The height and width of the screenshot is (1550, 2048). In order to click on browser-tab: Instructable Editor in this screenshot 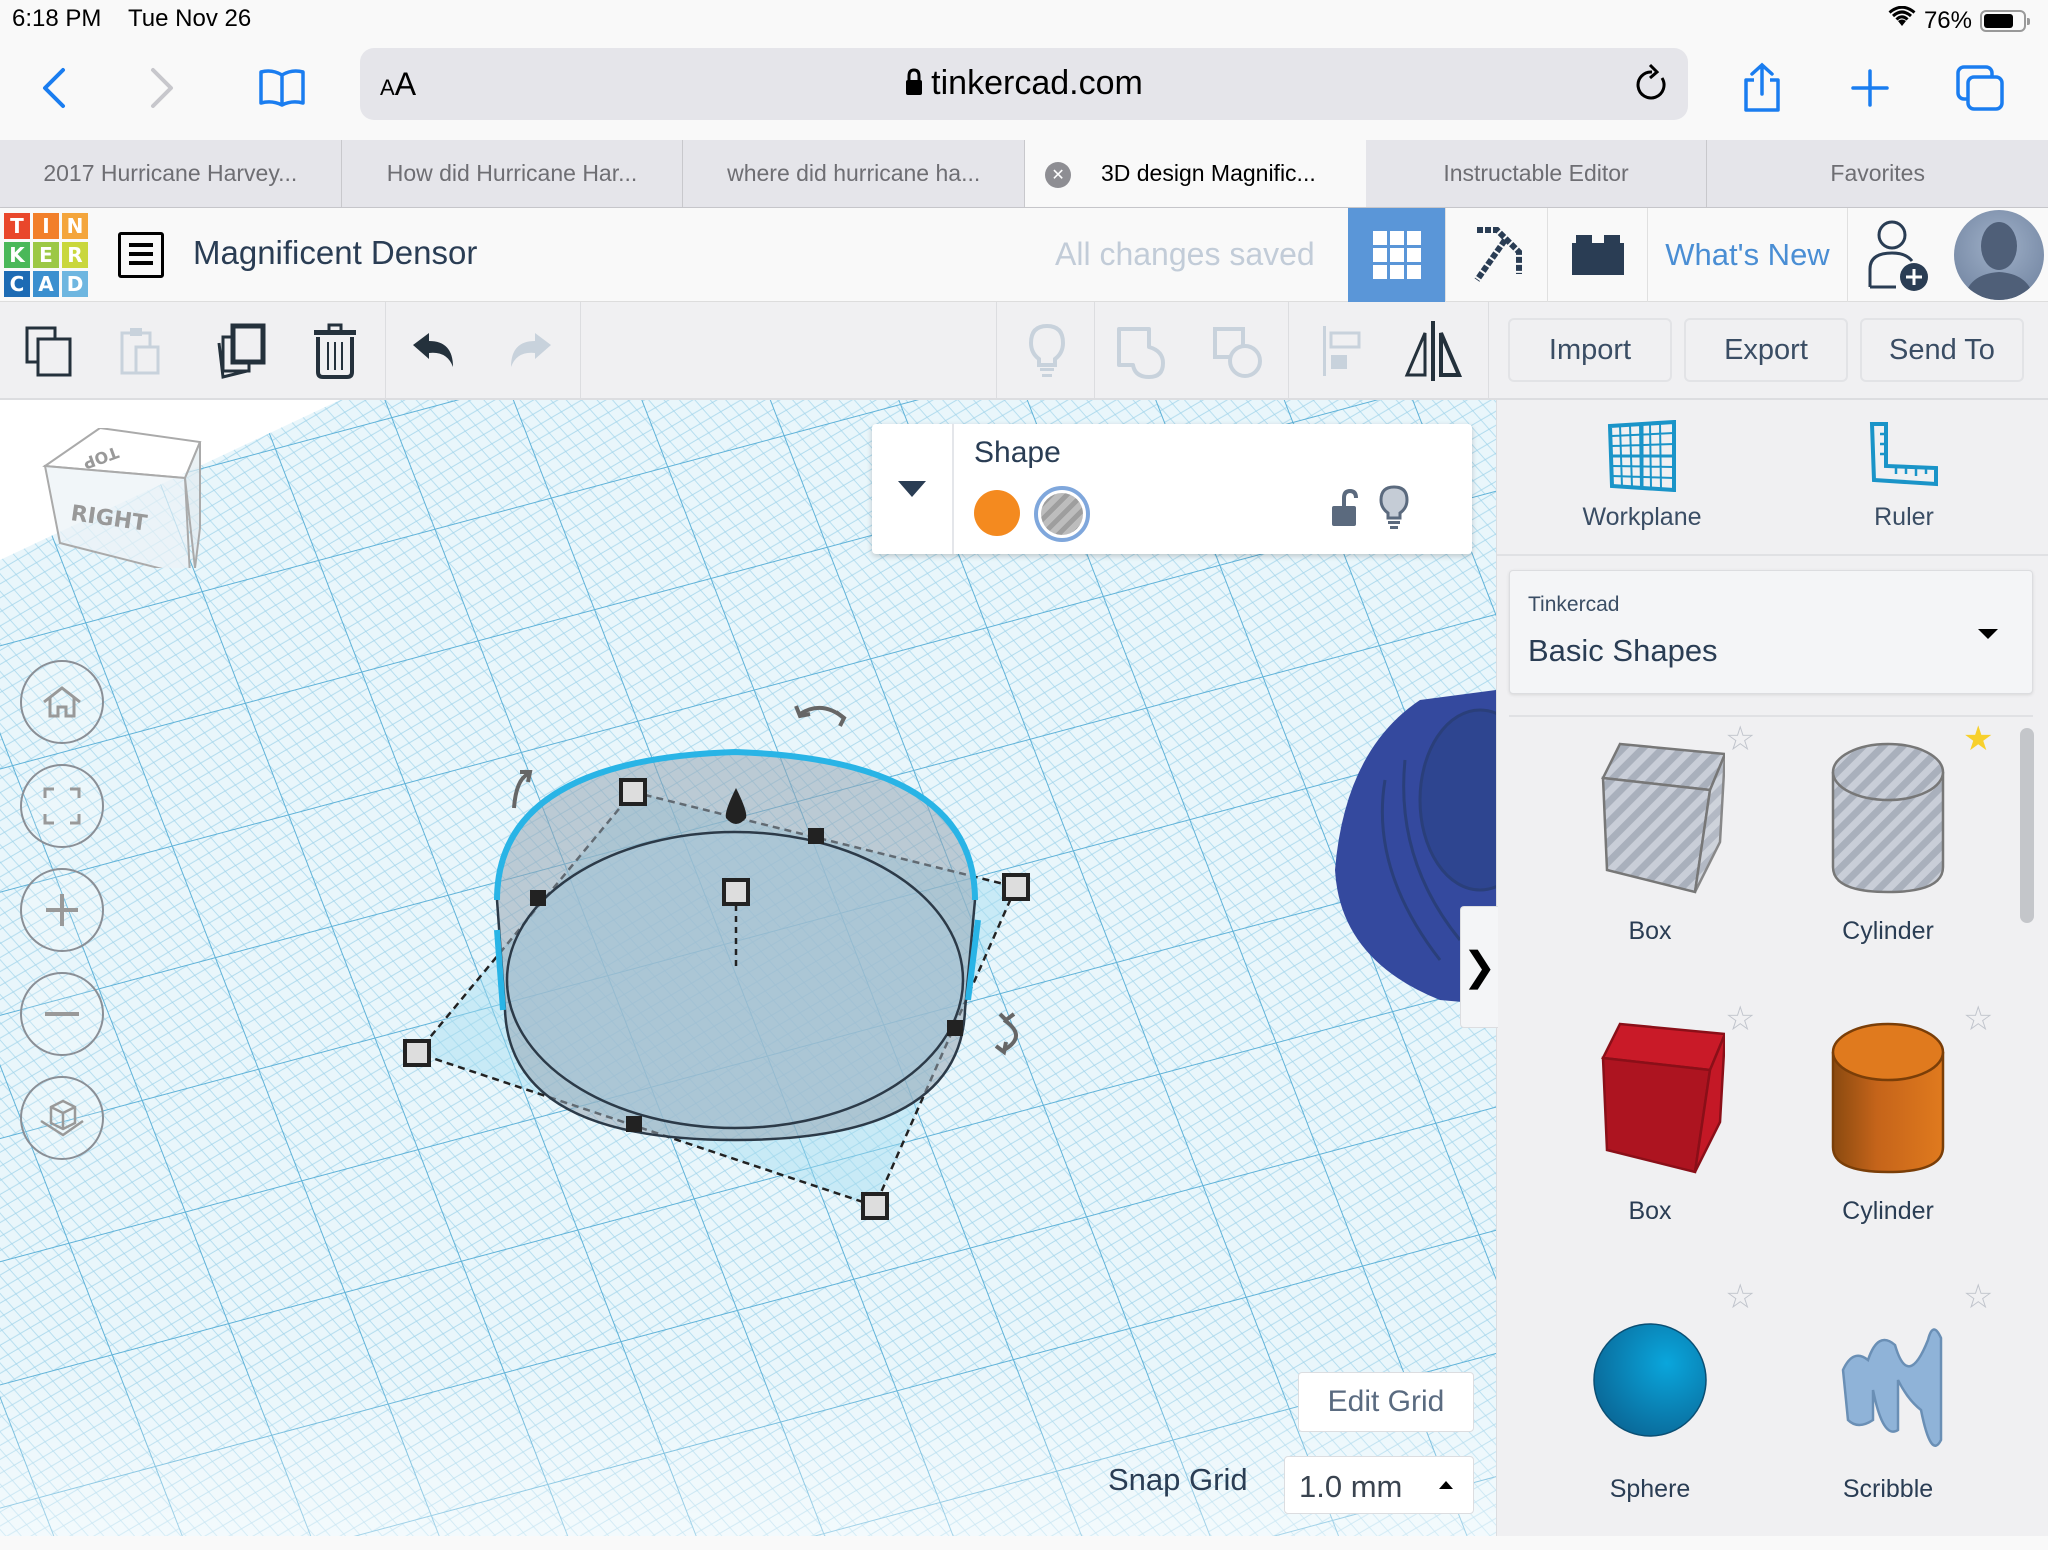, I will do `click(1537, 173)`.